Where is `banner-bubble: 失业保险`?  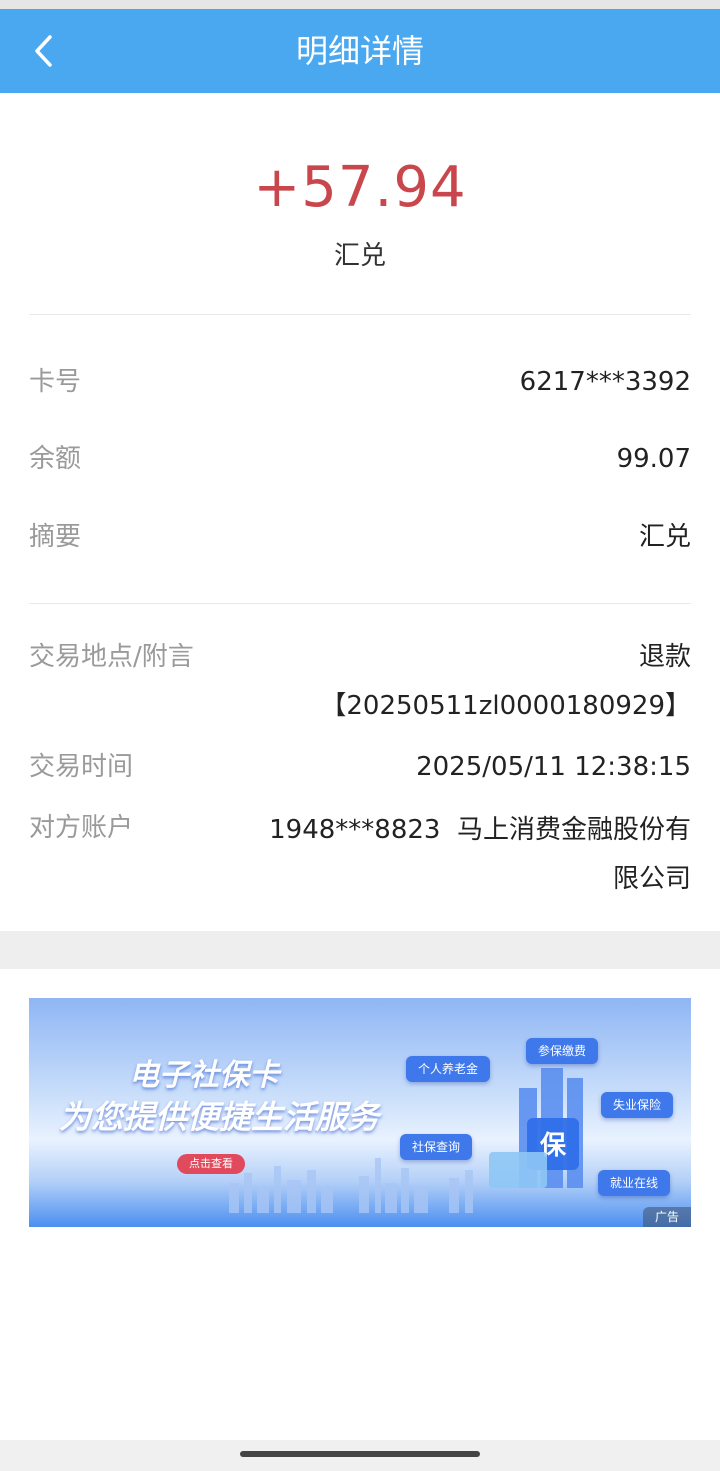
banner-bubble: 失业保险 is located at coordinates (637, 1105).